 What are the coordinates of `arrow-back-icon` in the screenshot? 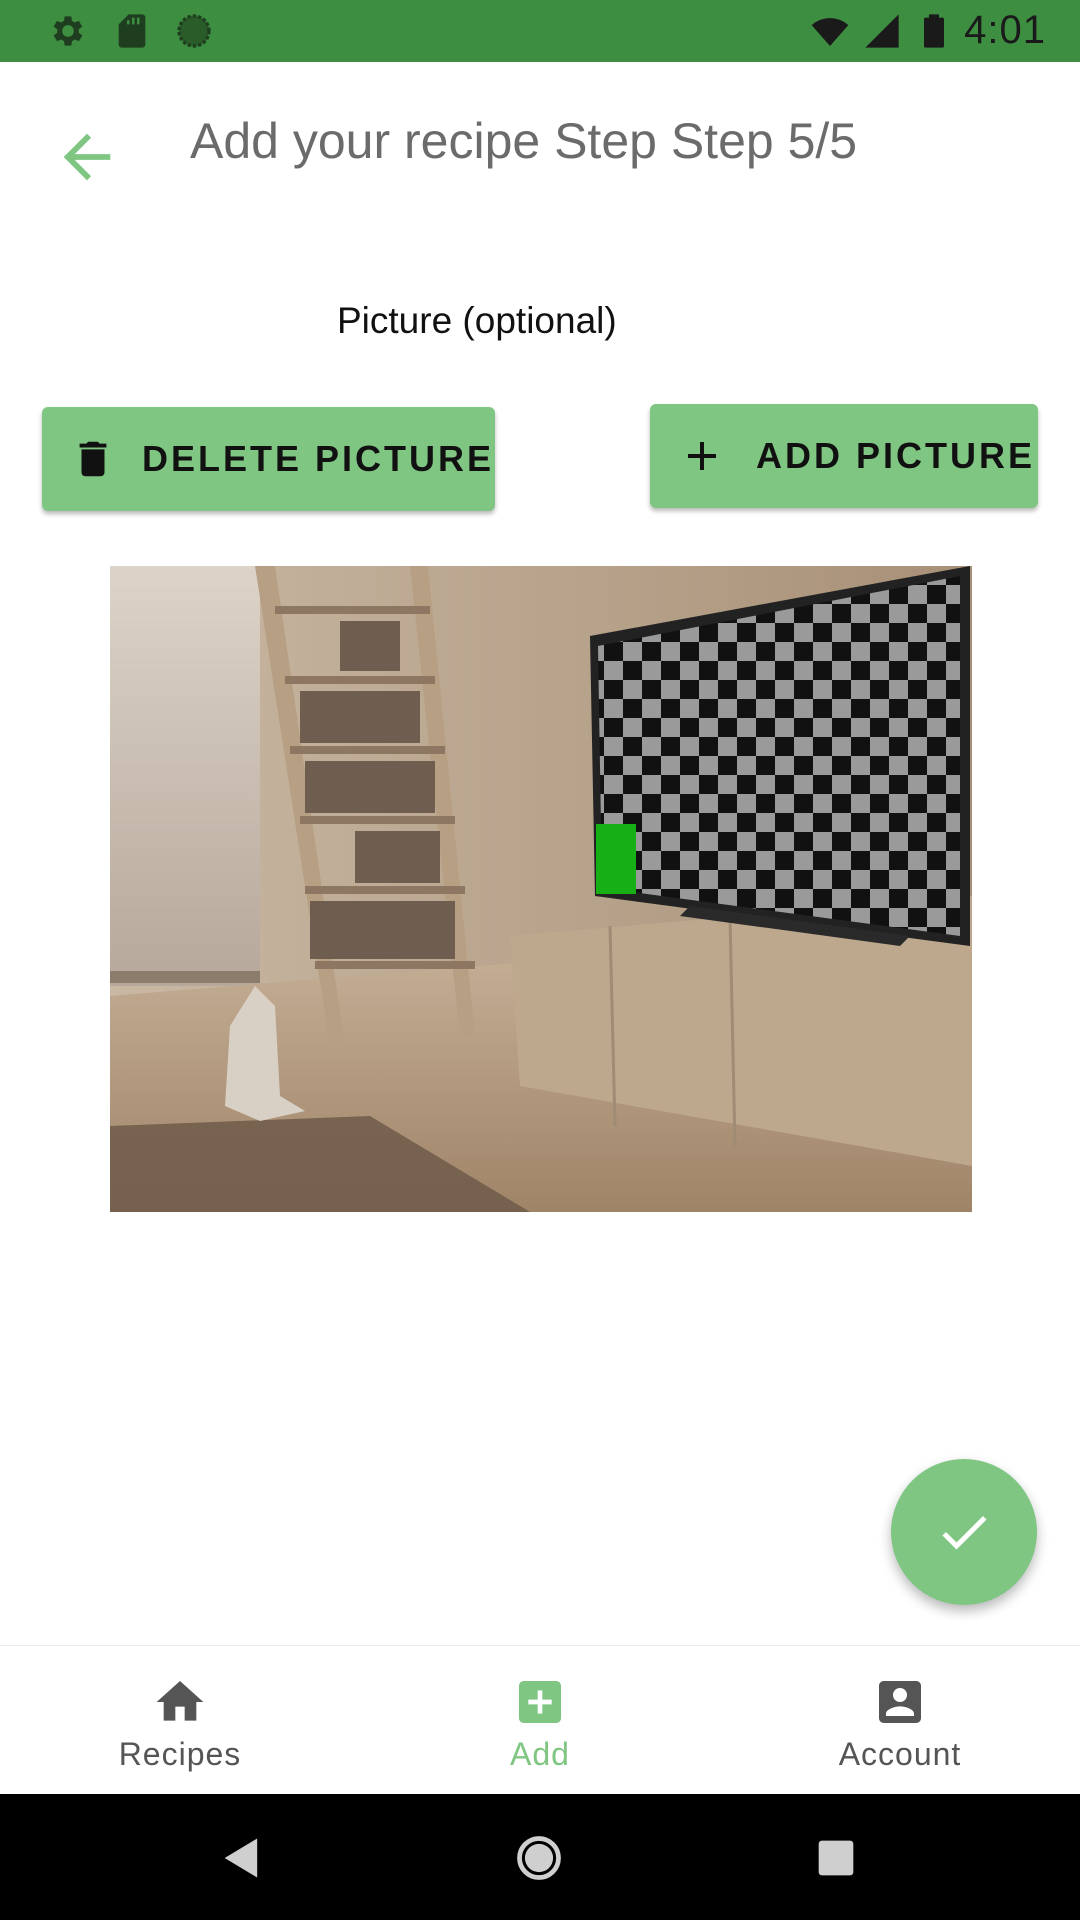 It's located at (87, 157).